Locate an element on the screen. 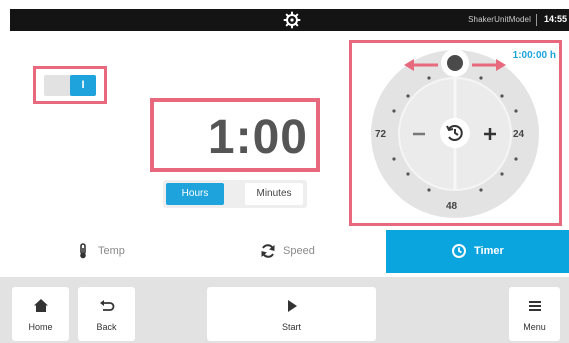 The height and width of the screenshot is (343, 569). tab-temp: Temp is located at coordinates (104, 251).